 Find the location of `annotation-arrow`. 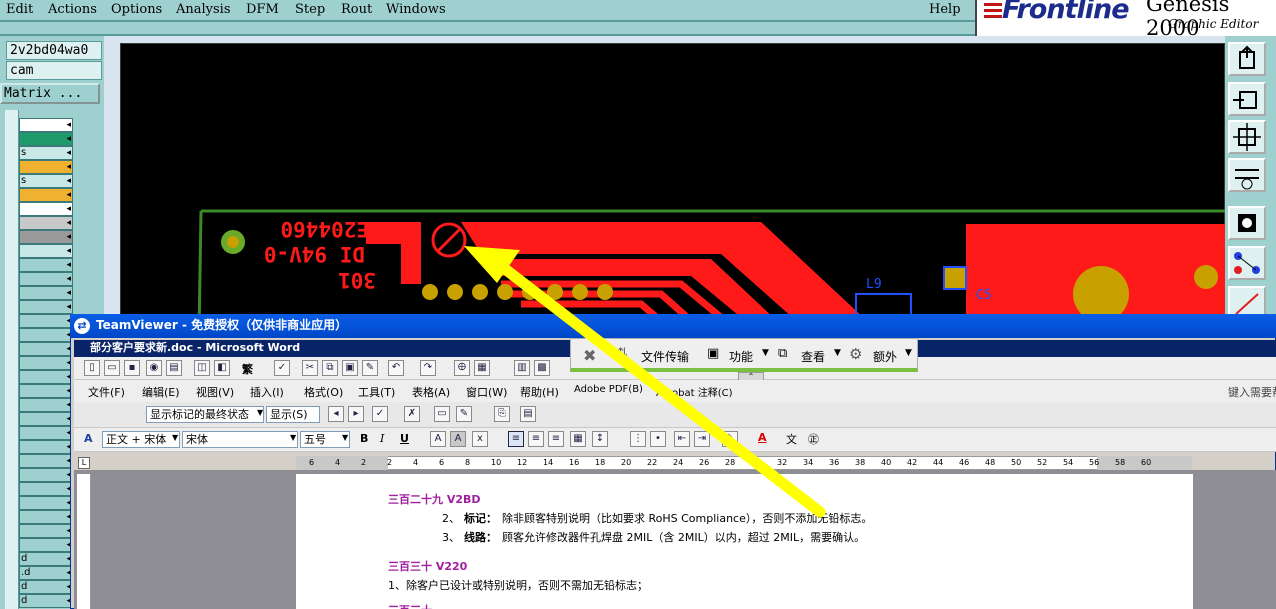

annotation-arrow is located at coordinates (645, 382).